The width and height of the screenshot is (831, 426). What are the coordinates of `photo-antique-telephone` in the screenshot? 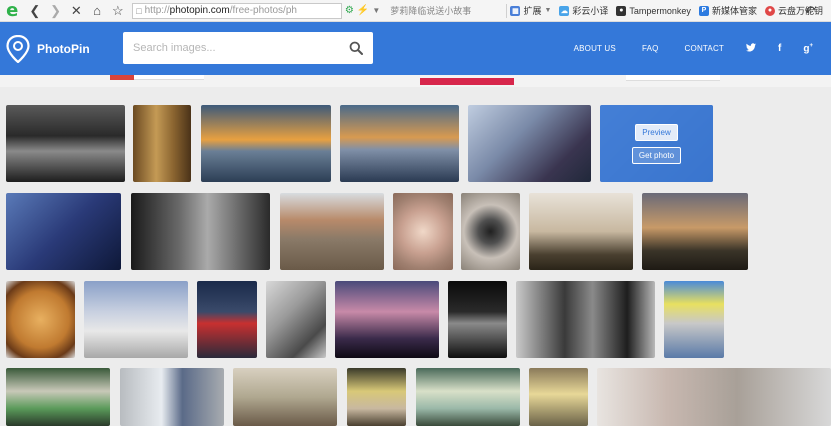 It's located at (162, 143).